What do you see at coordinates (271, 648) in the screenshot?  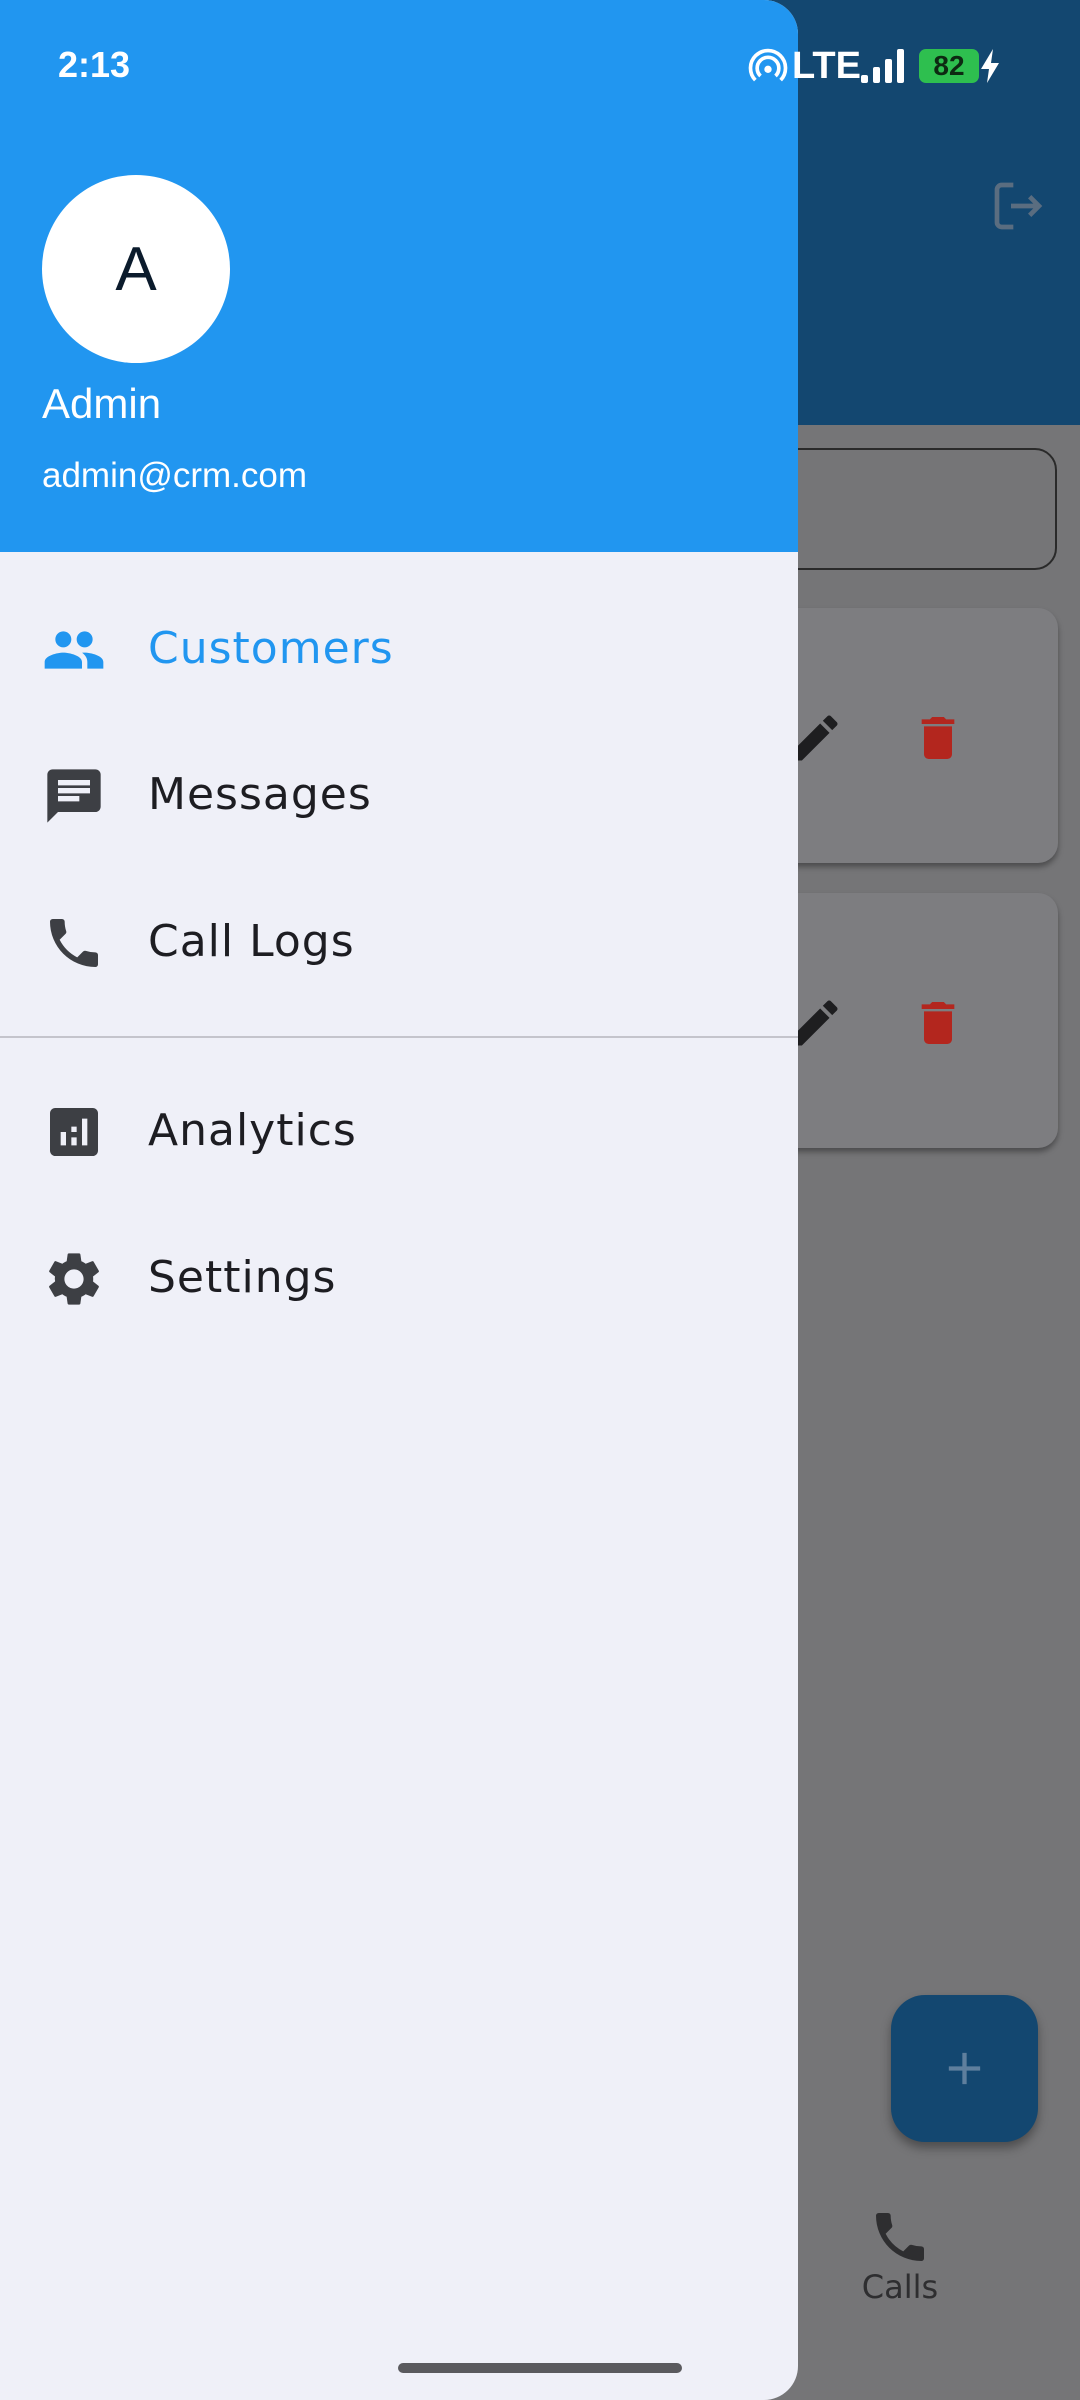 I see `drawer-item-label: Customers` at bounding box center [271, 648].